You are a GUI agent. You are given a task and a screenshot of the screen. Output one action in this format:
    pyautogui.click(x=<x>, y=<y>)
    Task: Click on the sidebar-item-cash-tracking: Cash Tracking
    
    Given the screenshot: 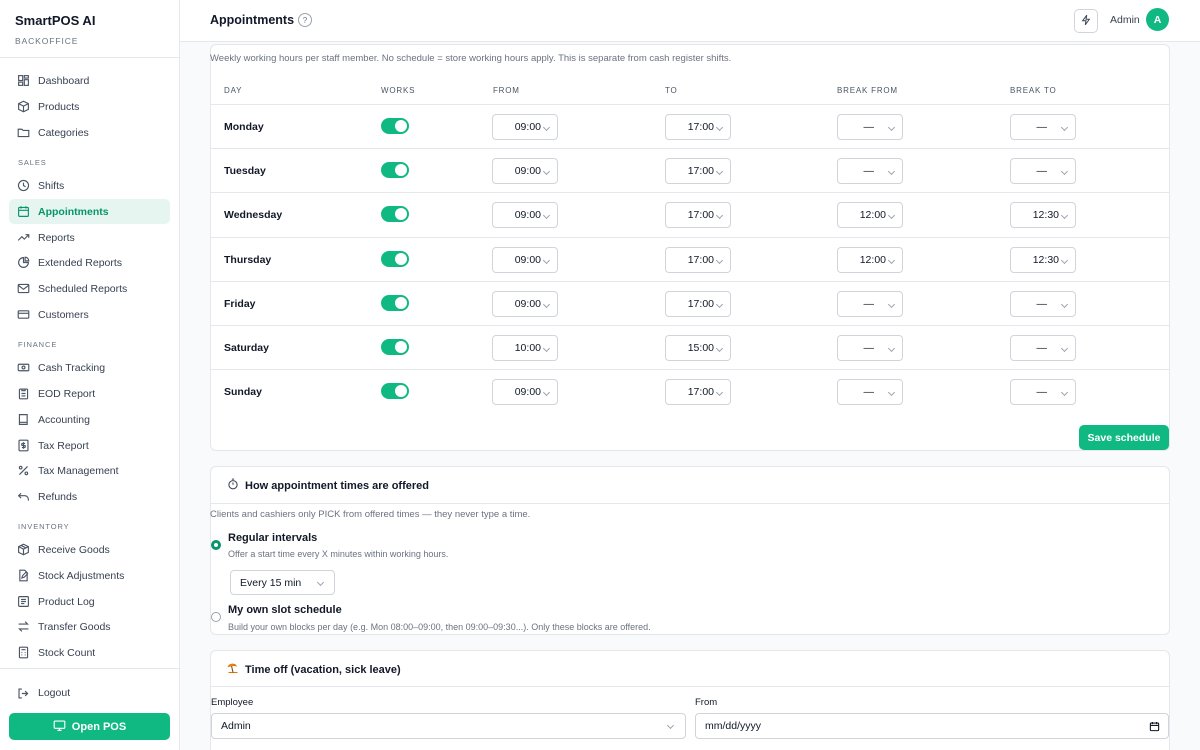 What is the action you would take?
    pyautogui.click(x=89, y=367)
    